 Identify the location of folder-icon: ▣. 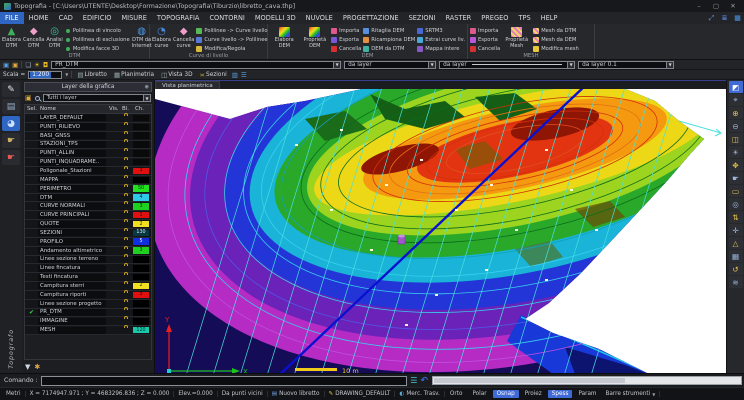
(28, 98).